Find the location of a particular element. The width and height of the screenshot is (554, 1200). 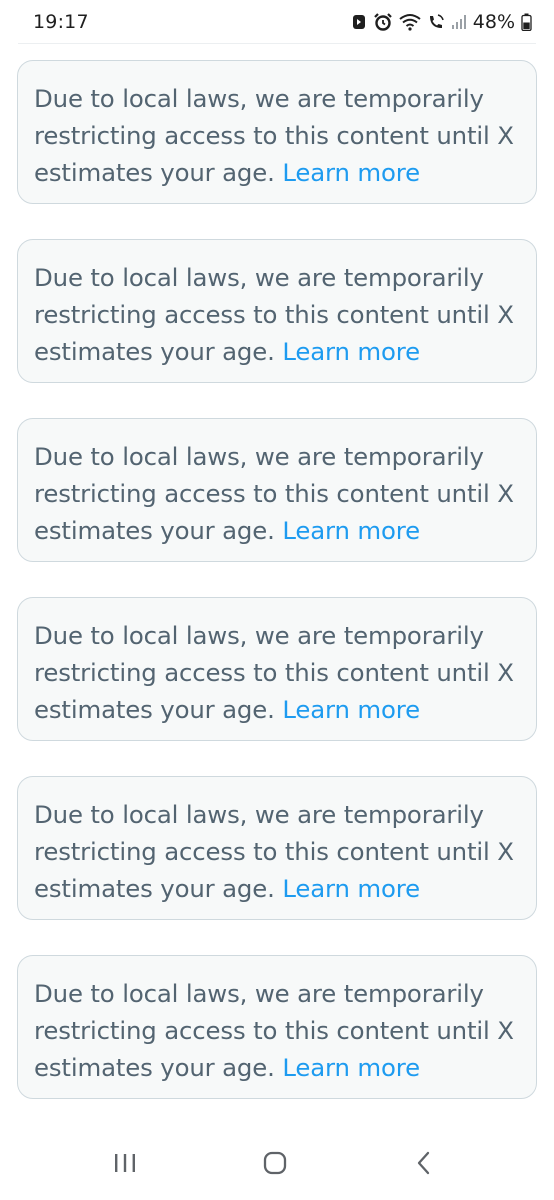

status-time: 19:17 is located at coordinates (61, 22).